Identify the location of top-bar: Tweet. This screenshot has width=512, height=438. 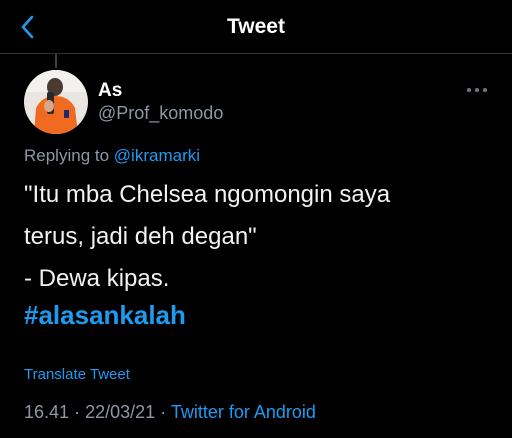
(256, 27).